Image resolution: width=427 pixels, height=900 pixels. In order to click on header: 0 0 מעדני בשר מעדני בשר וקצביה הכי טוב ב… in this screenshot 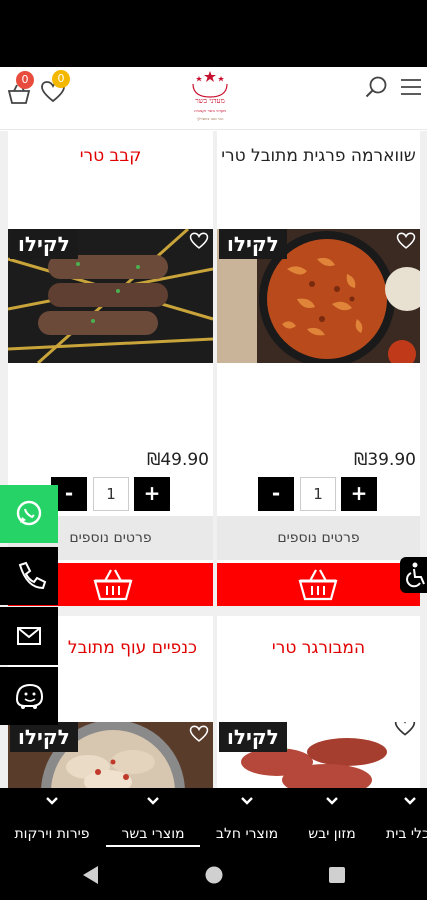, I will do `click(213, 98)`.